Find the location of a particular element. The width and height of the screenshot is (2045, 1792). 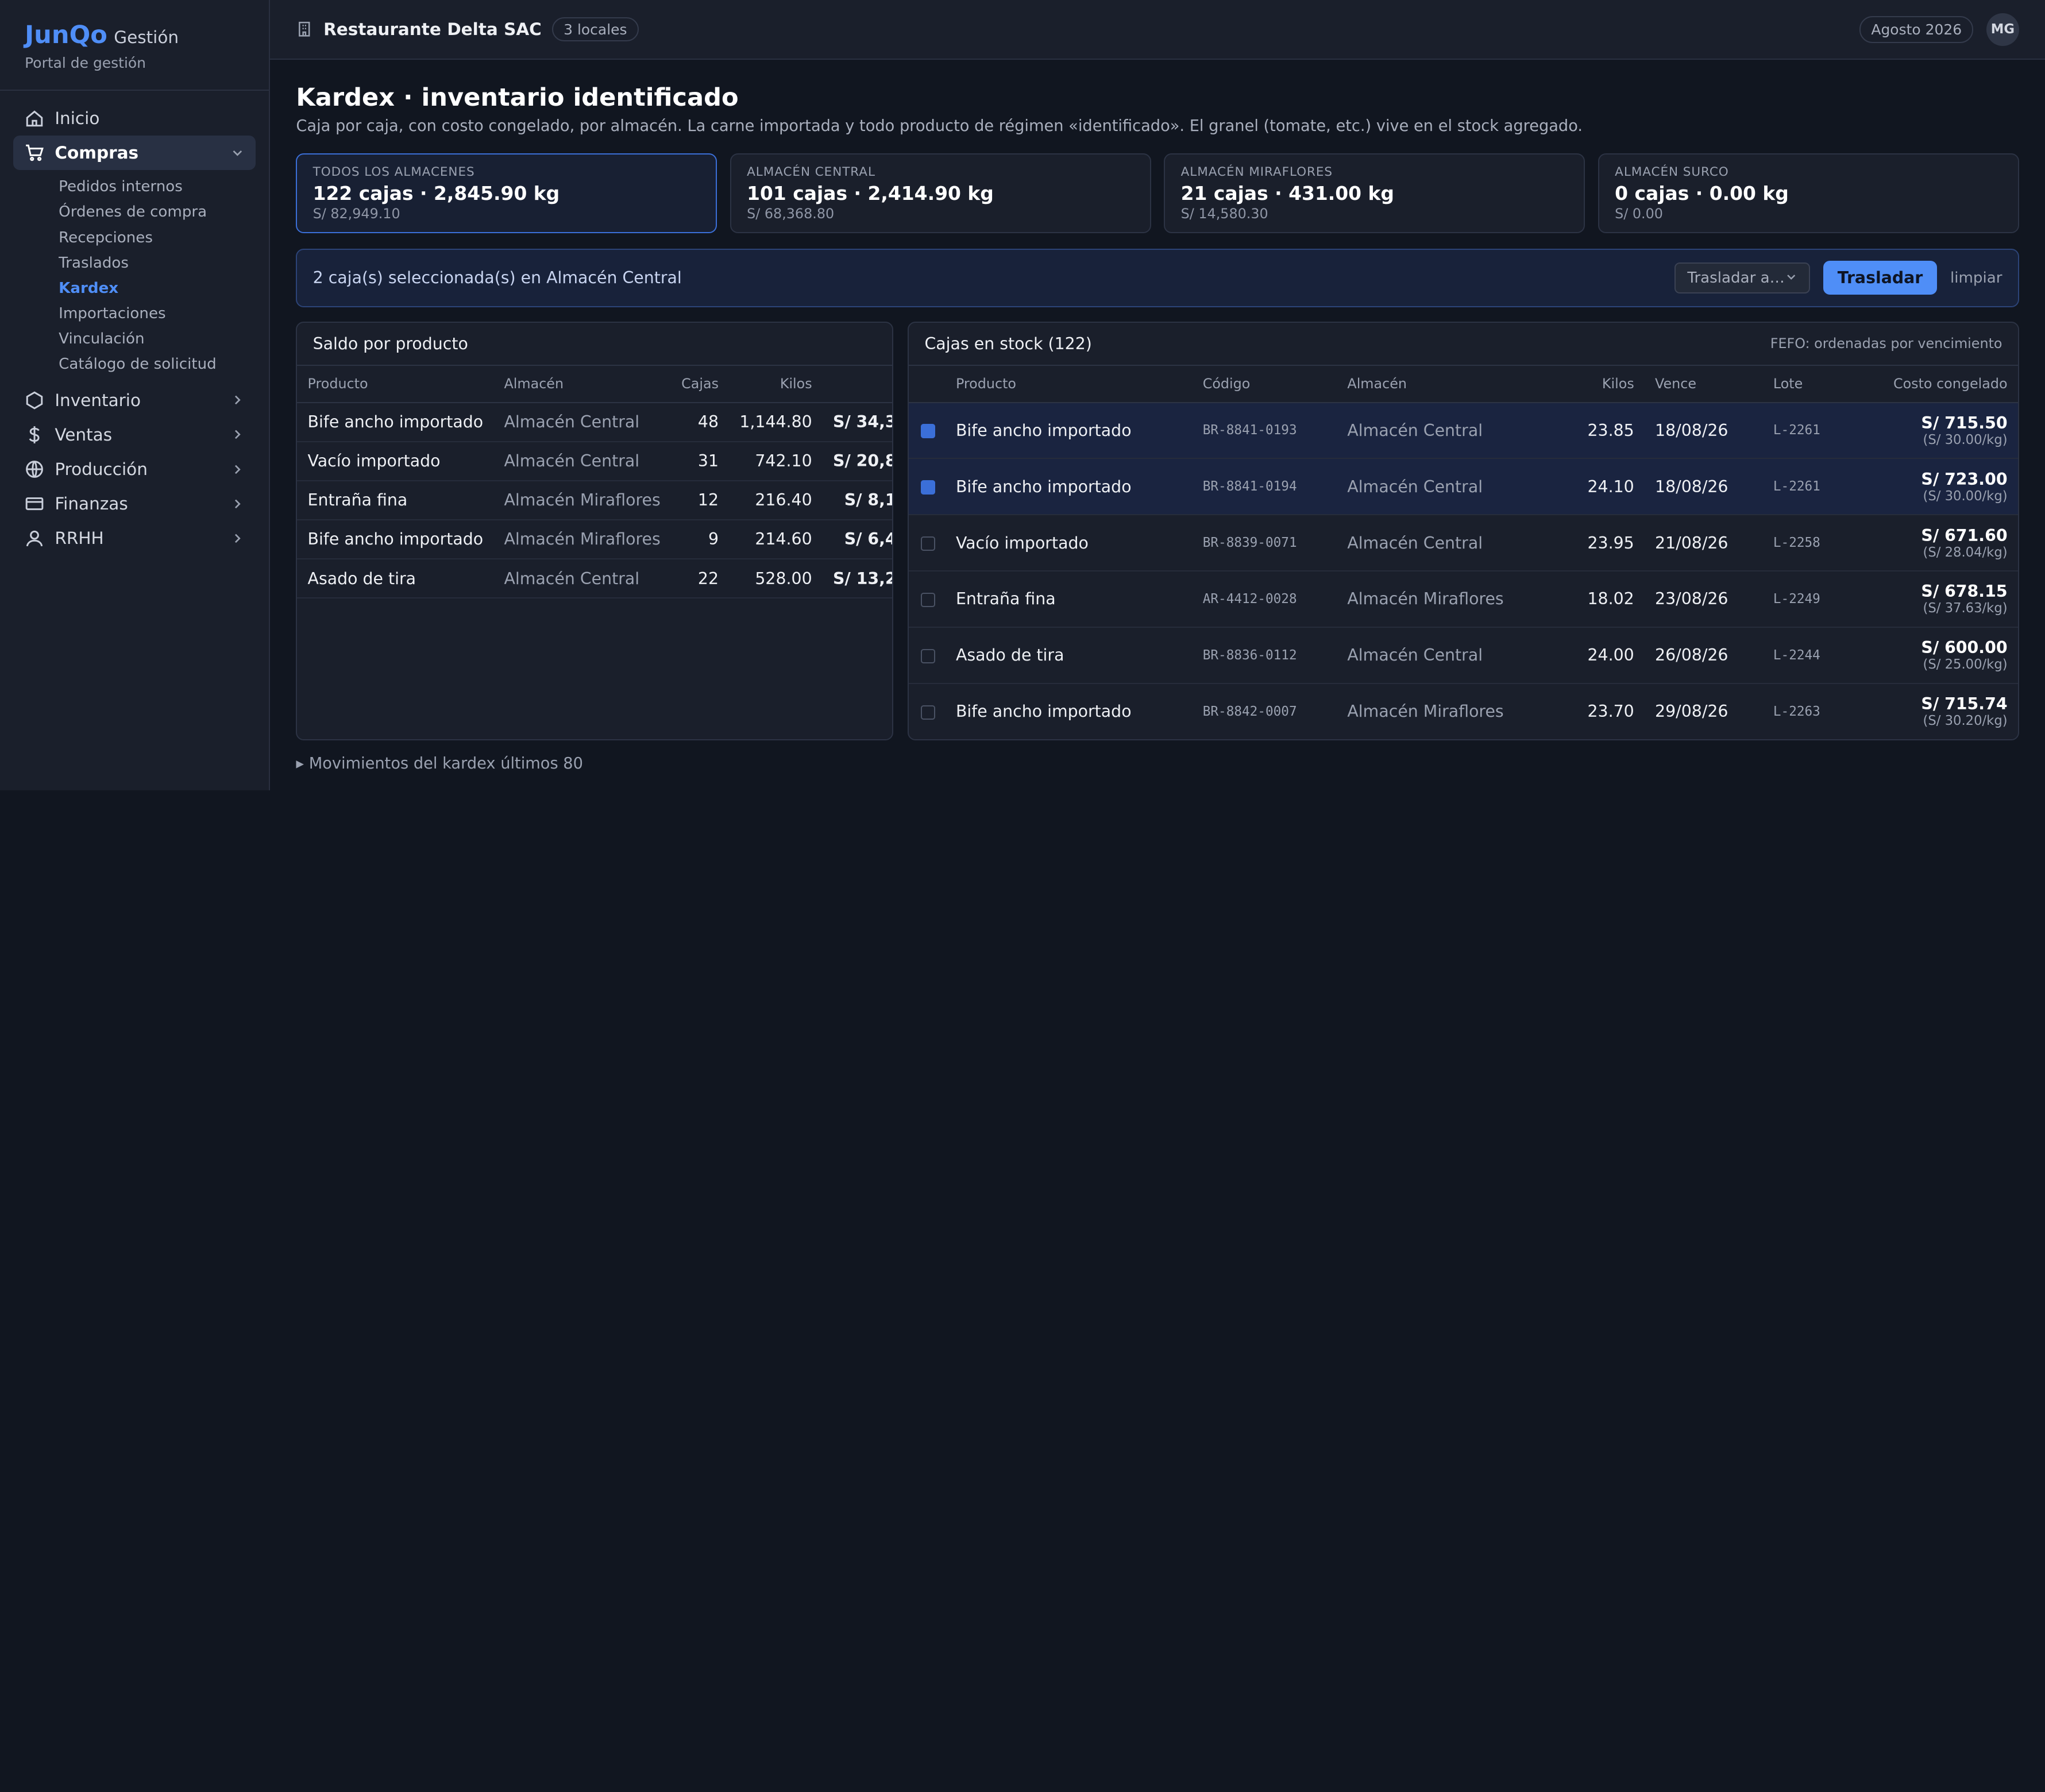

cell-value: S/ 34,321.20 is located at coordinates (857, 422).